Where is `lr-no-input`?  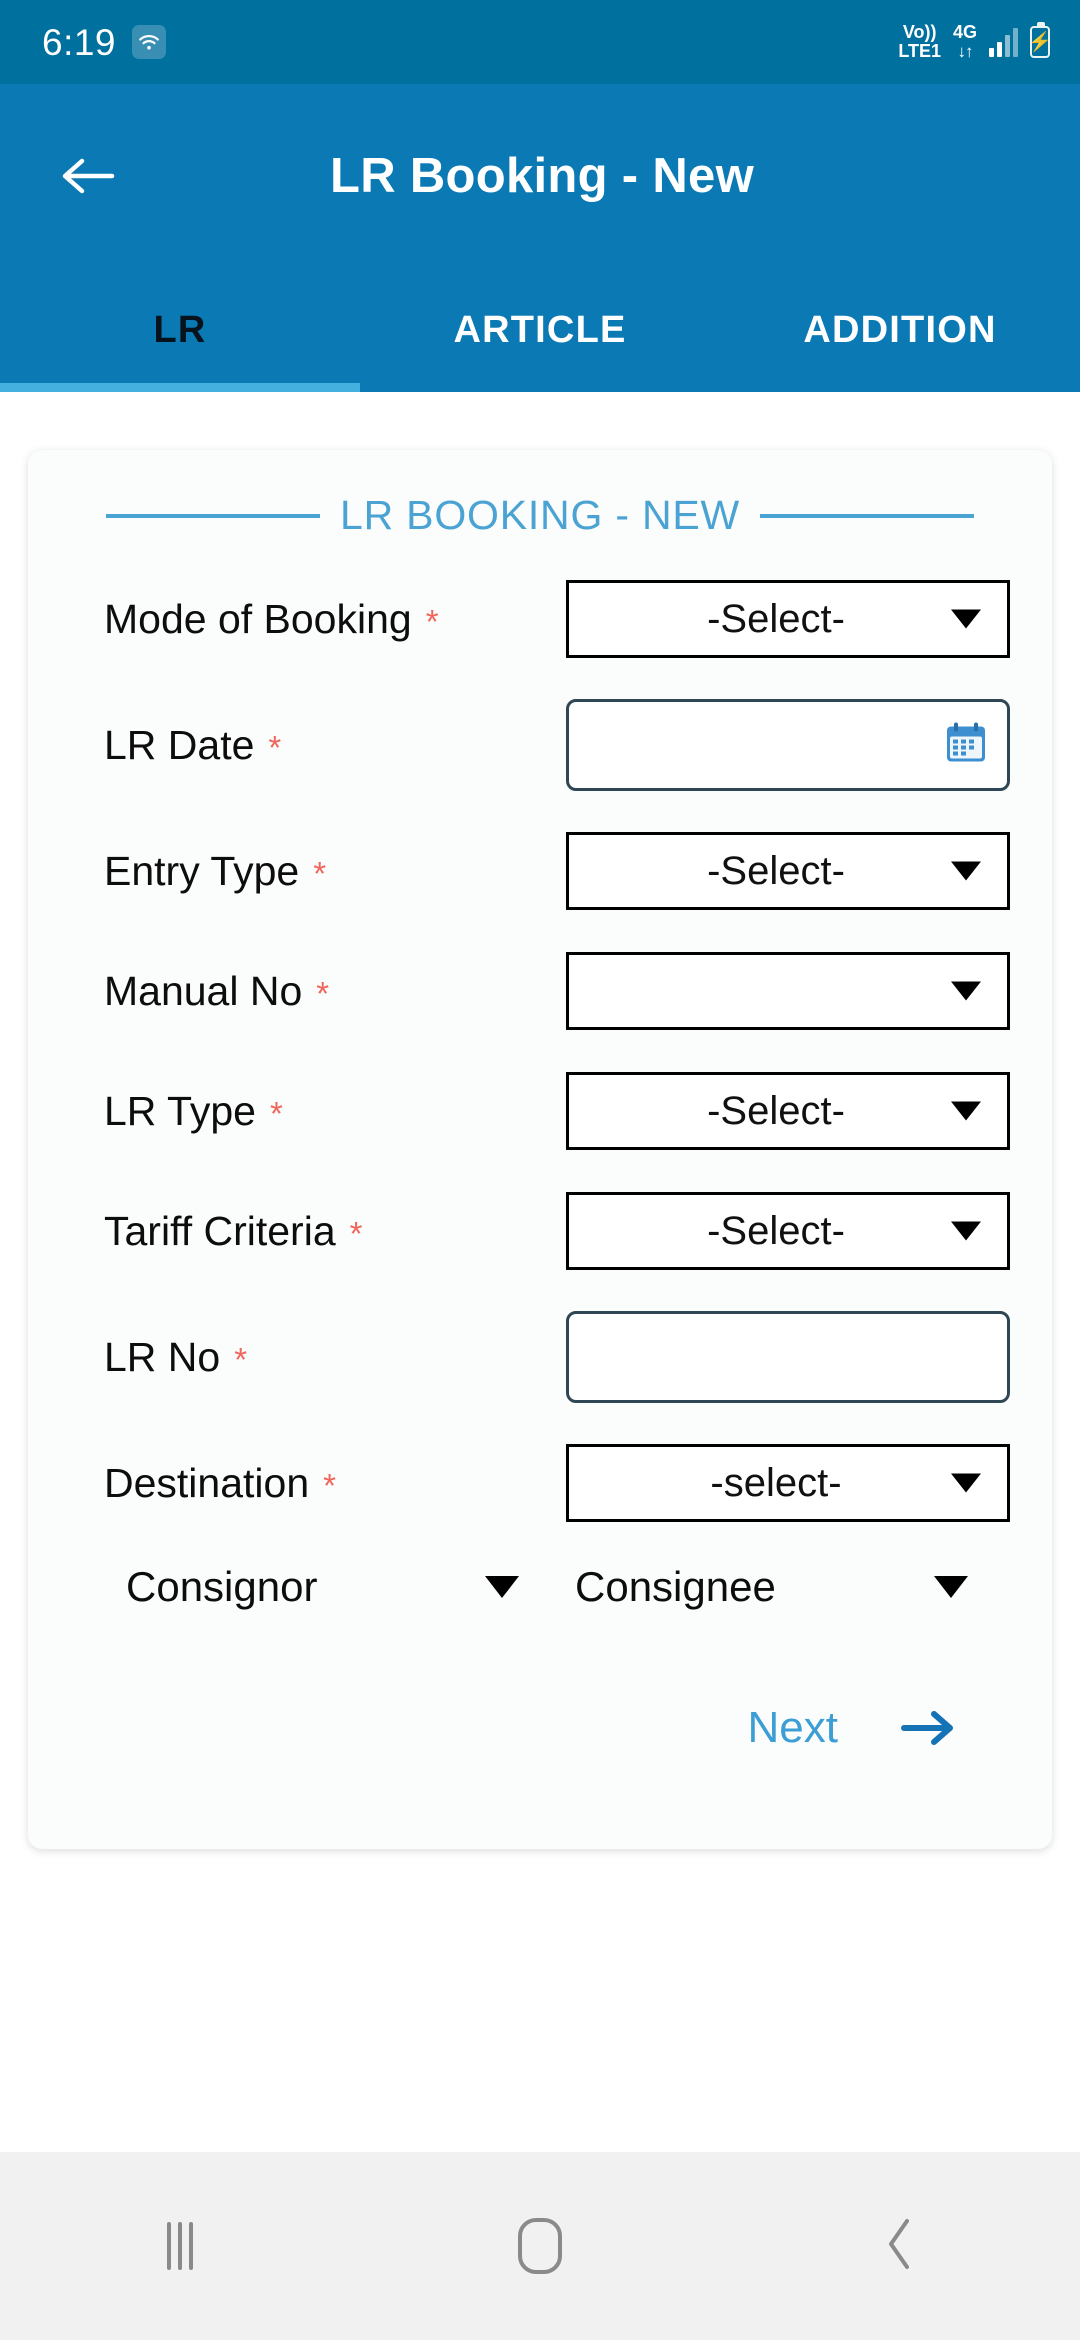 lr-no-input is located at coordinates (788, 1357).